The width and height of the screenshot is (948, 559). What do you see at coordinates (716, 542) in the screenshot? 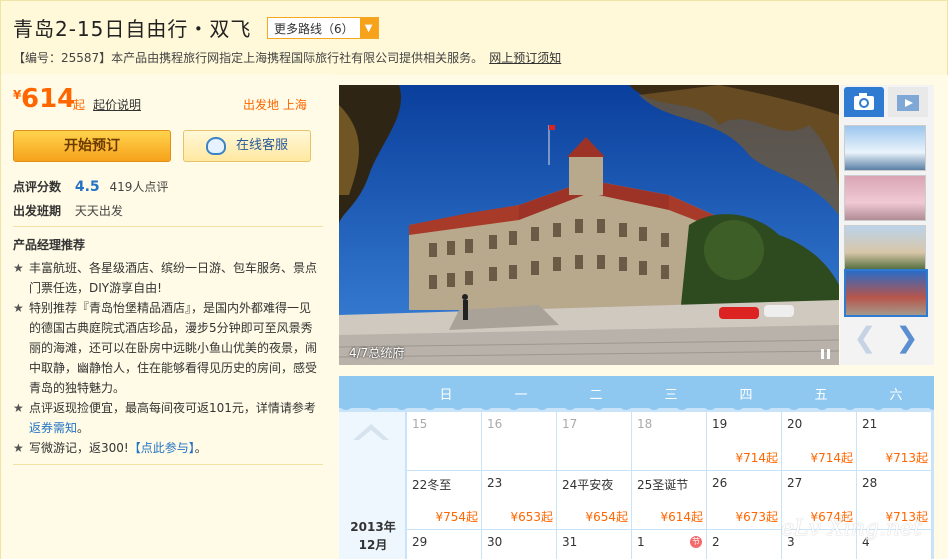
I see `day-number: 2` at bounding box center [716, 542].